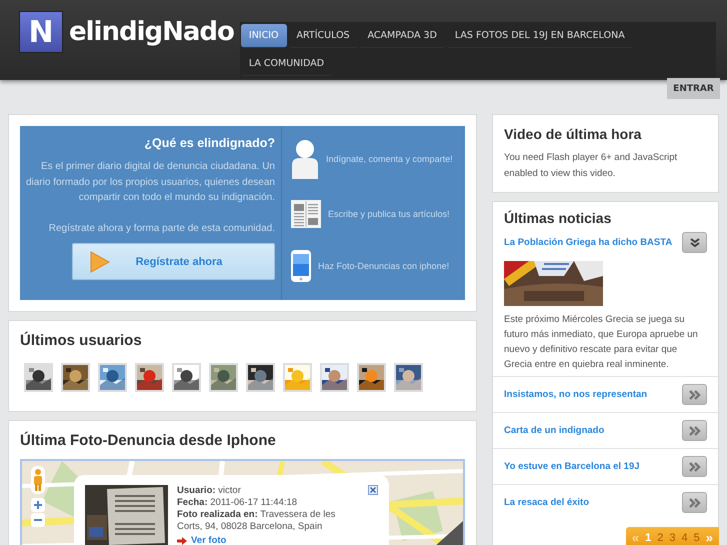 The height and width of the screenshot is (545, 727). I want to click on nav-tab: ARTÍCULOS, so click(323, 36).